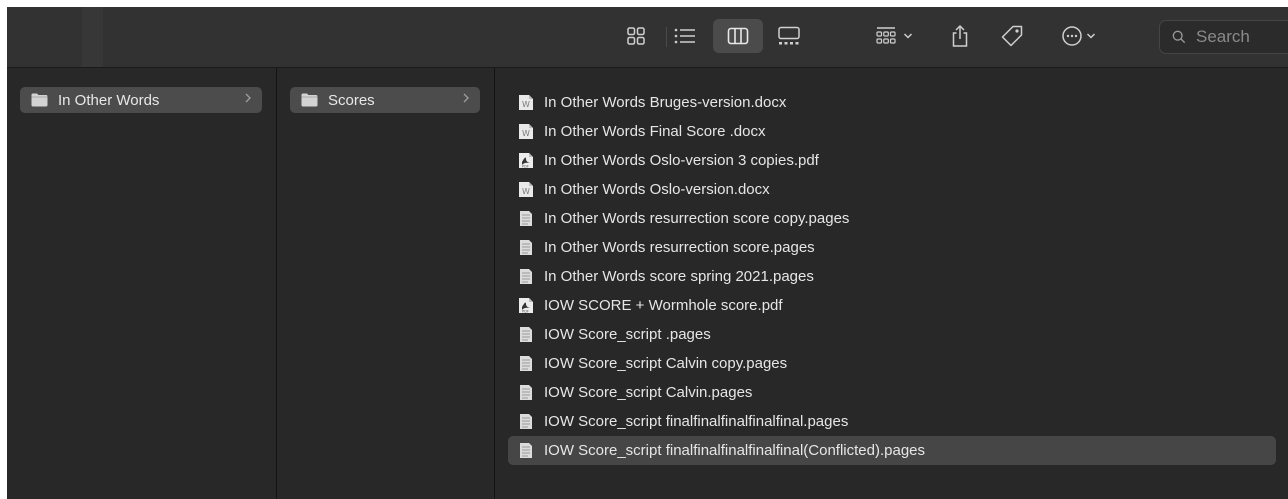 This screenshot has height=499, width=1288. I want to click on tag-icon, so click(1012, 36).